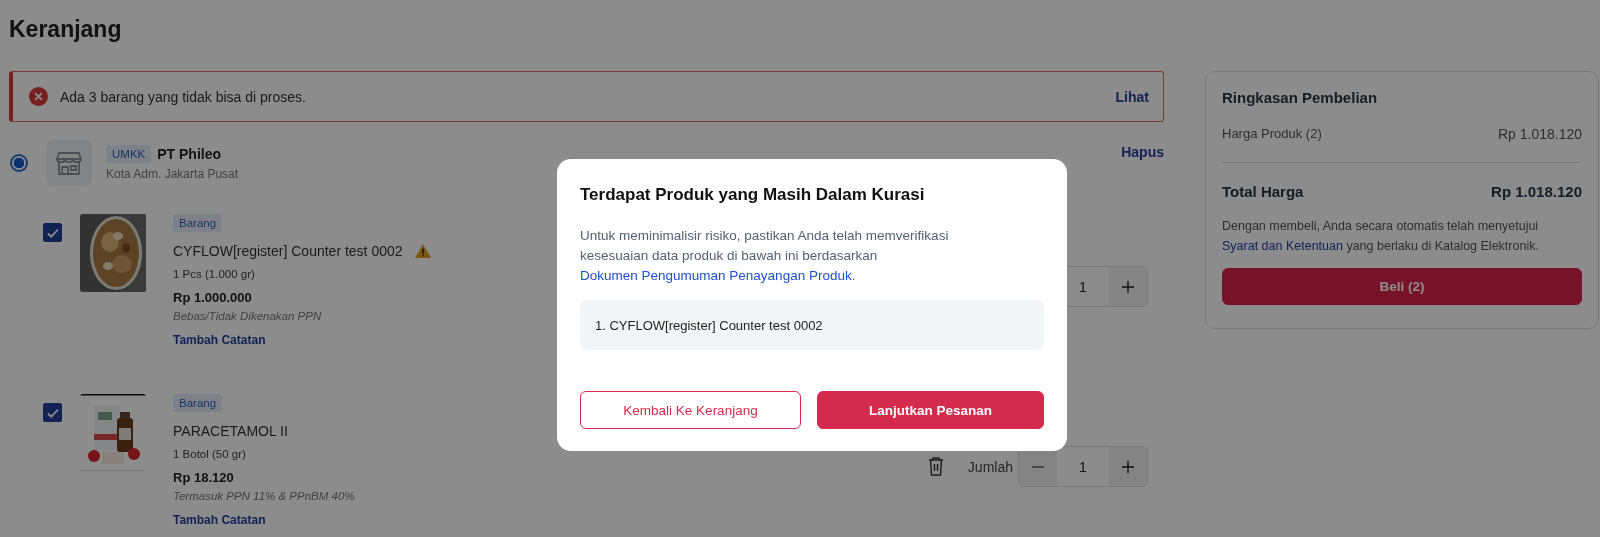 The image size is (1600, 537). What do you see at coordinates (935, 466) in the screenshot?
I see `trash-icon` at bounding box center [935, 466].